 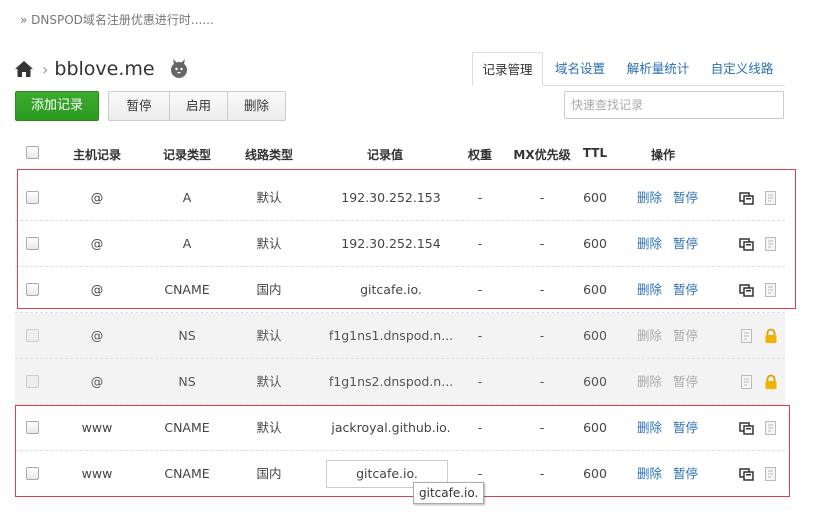 I want to click on table-row: www CNAME 默认 jackroyal.github.io. - - 600 删除 暂停, so click(x=400, y=428).